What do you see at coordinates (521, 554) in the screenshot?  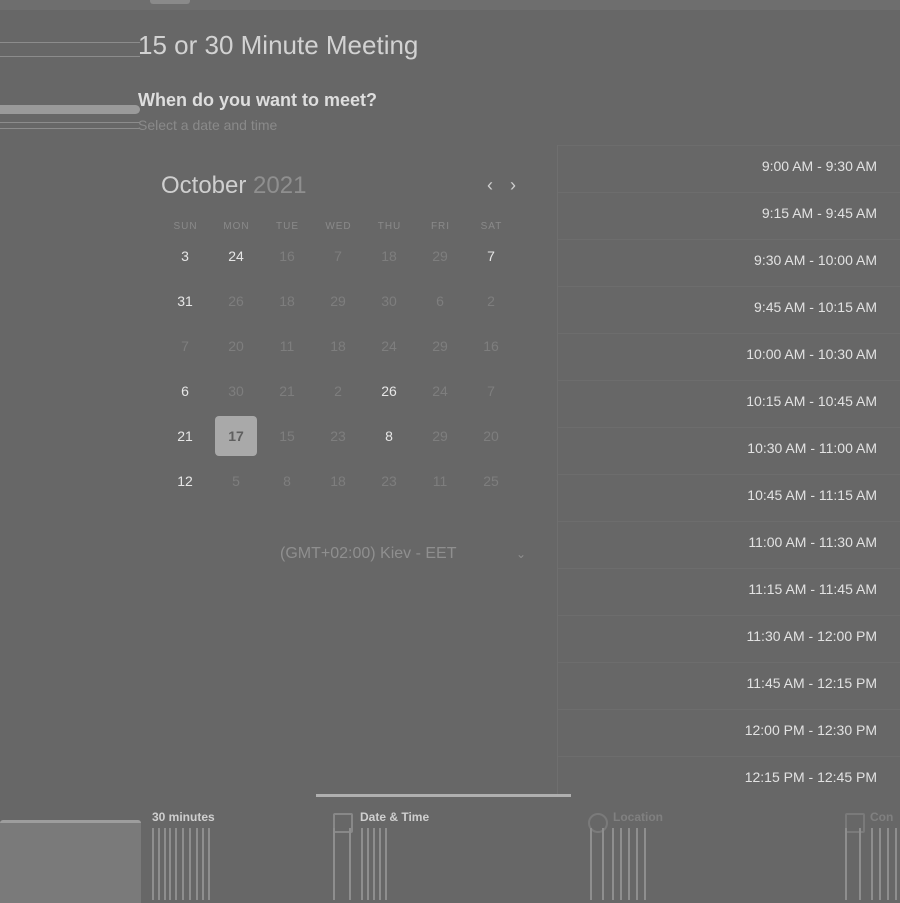 I see `chevron-down-icon: ⌄` at bounding box center [521, 554].